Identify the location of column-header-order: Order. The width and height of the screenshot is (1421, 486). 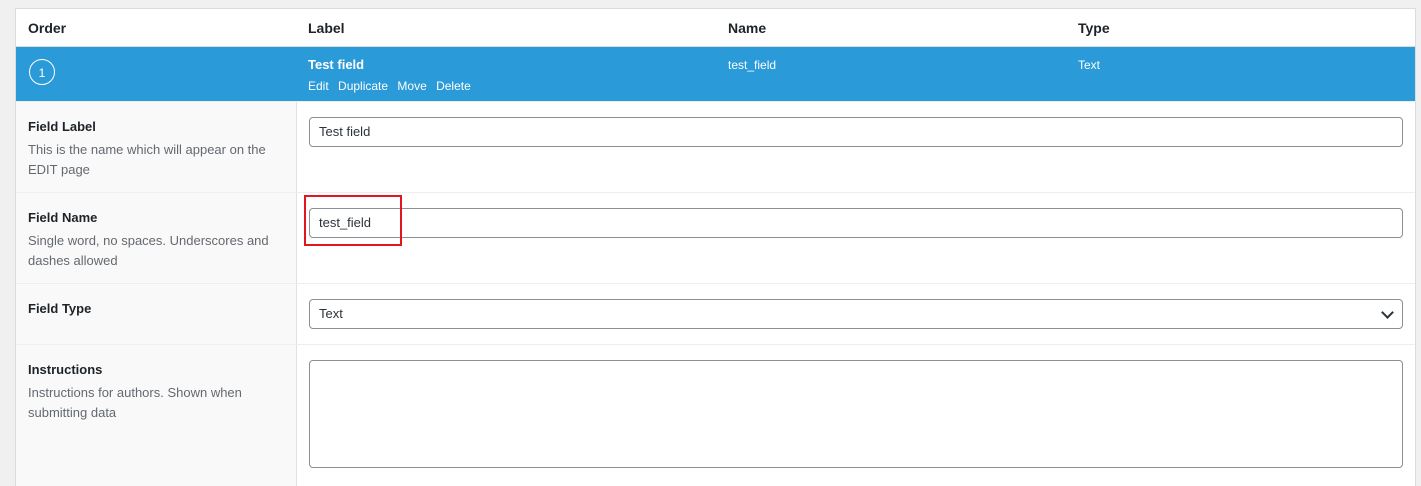
(47, 28).